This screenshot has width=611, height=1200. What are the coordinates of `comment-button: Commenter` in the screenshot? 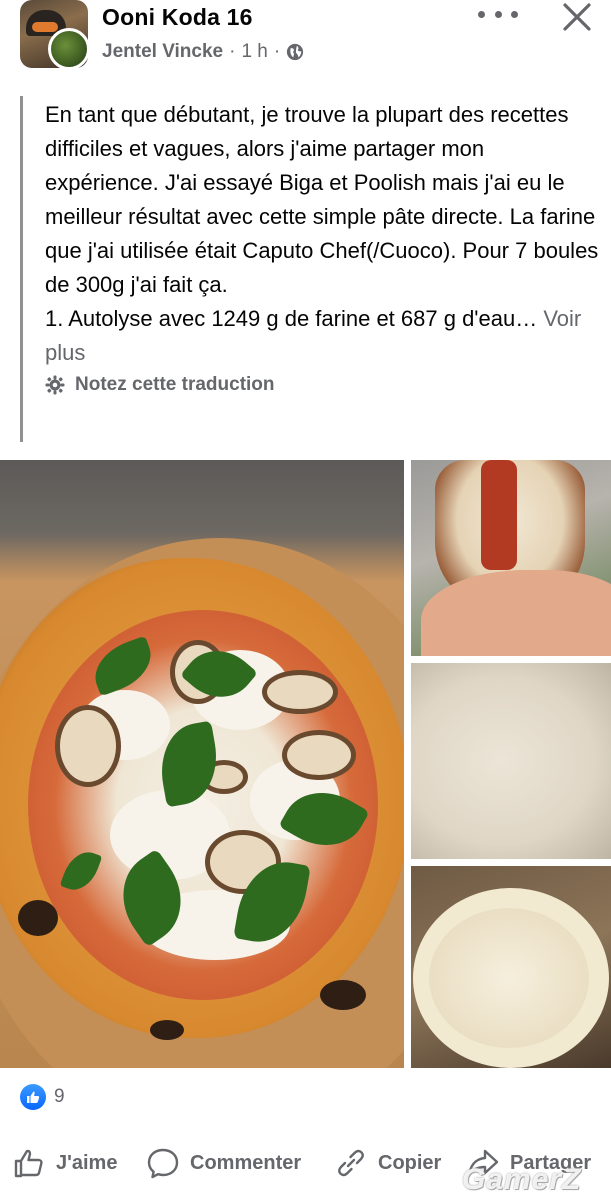 It's located at (223, 1163).